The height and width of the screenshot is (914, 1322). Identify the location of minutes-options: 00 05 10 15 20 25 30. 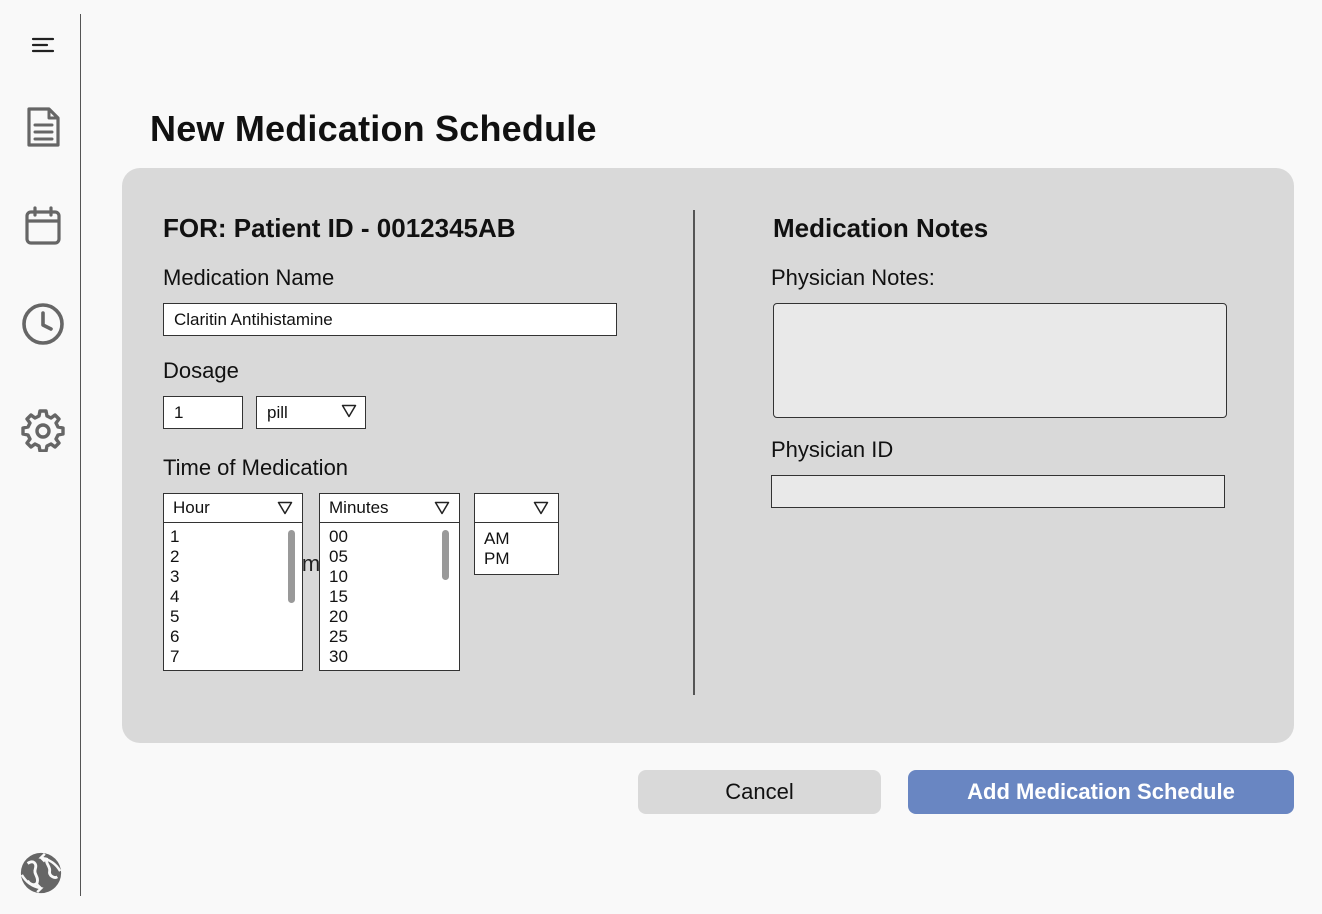
(389, 595).